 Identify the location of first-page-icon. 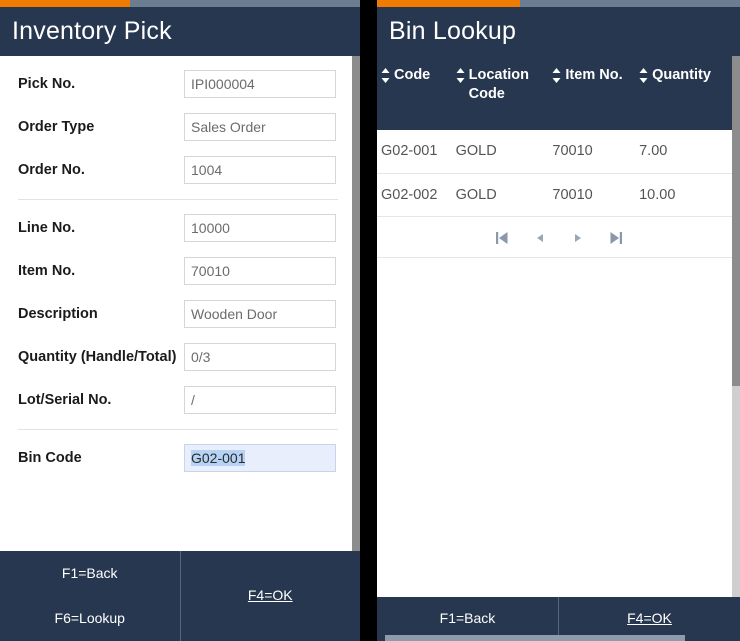
(502, 238).